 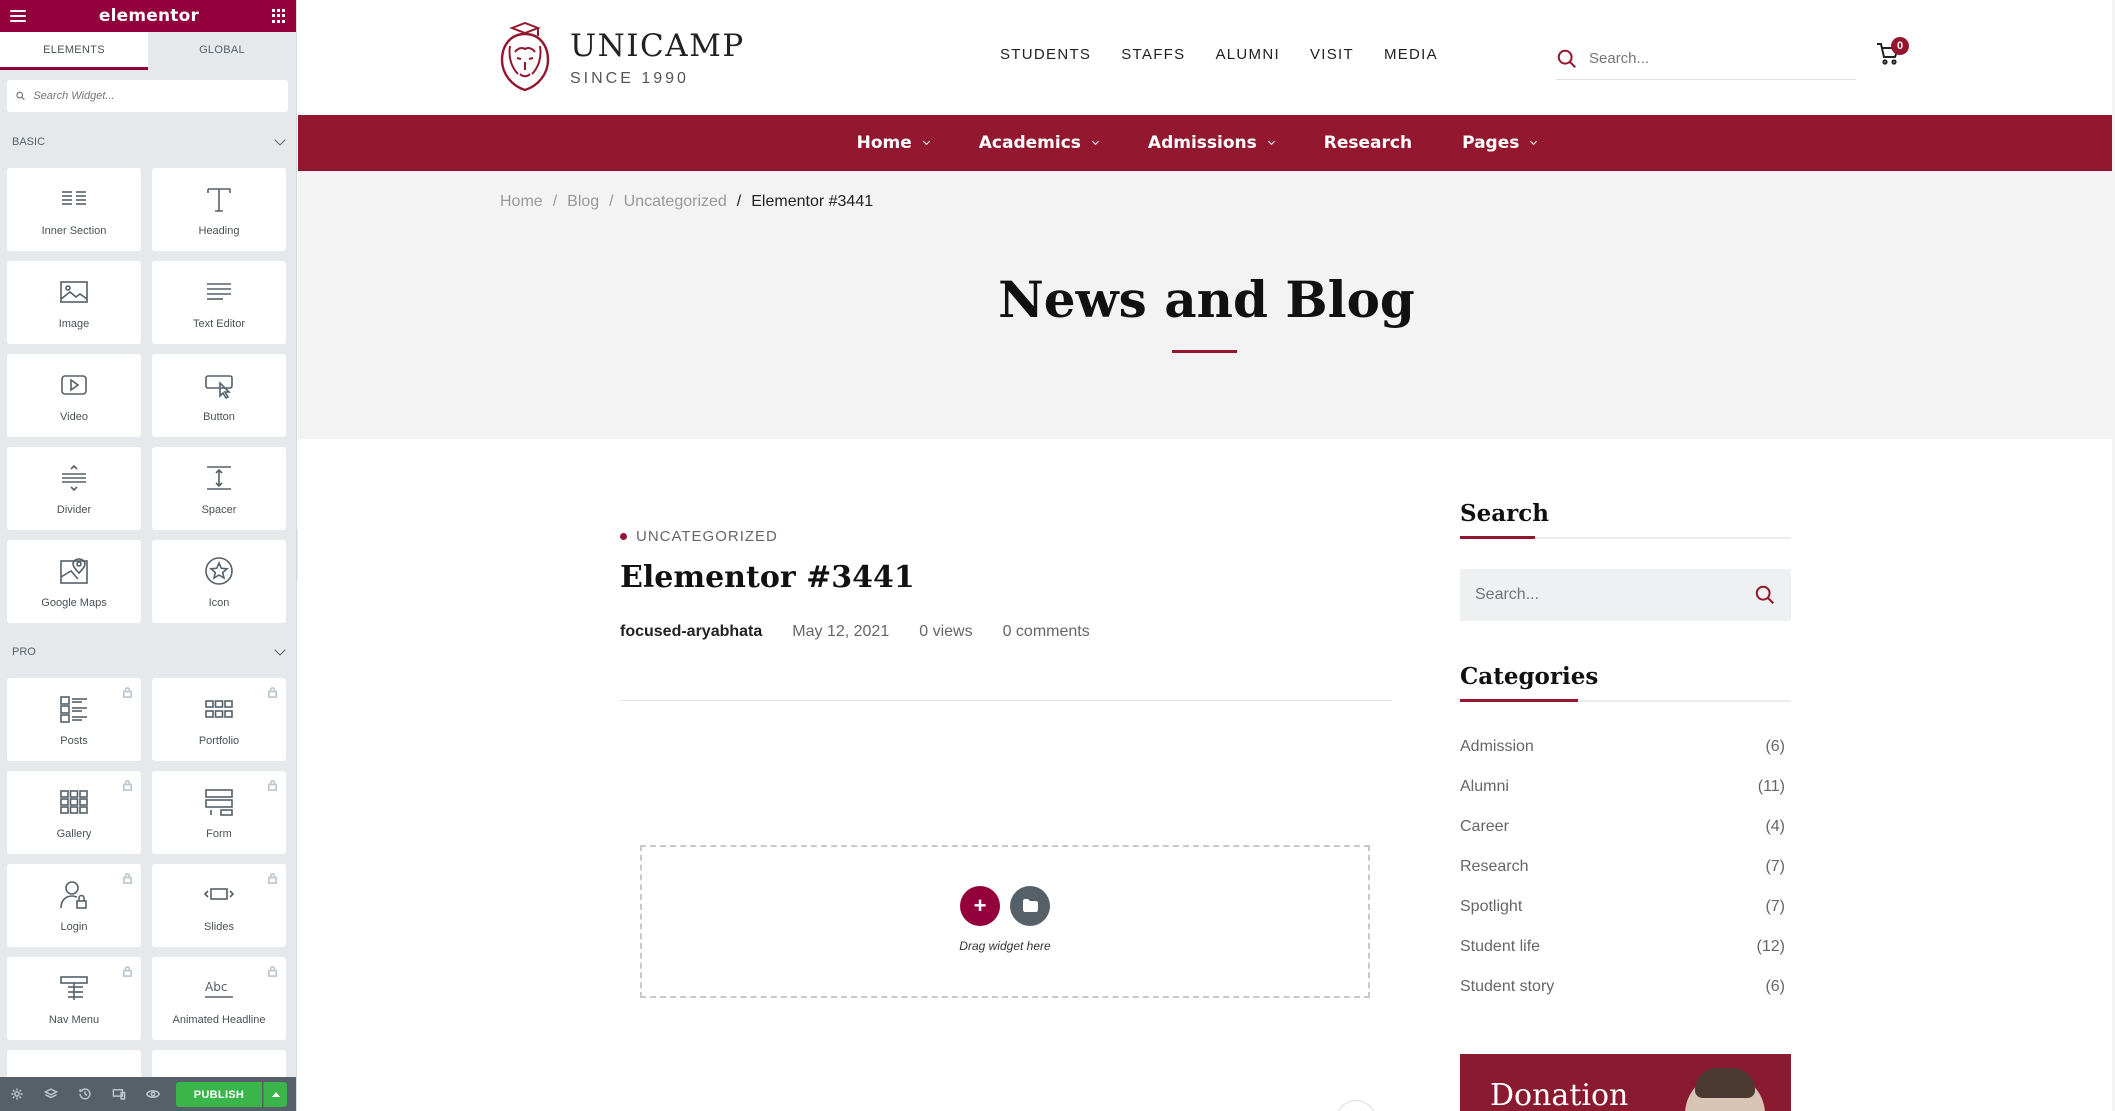 I want to click on mainnav-label: Pages, so click(x=1491, y=143).